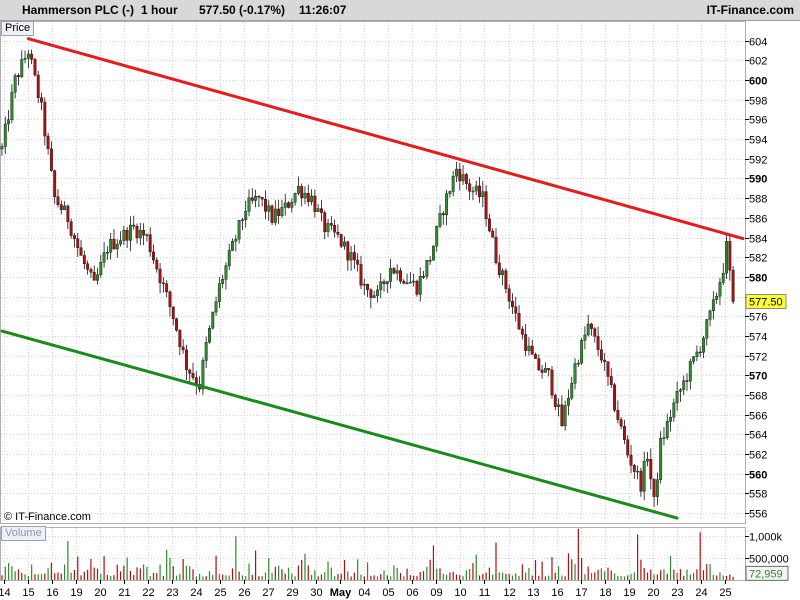 The height and width of the screenshot is (600, 800). Describe the element at coordinates (196, 593) in the screenshot. I see `time-axis-label: 24` at that location.